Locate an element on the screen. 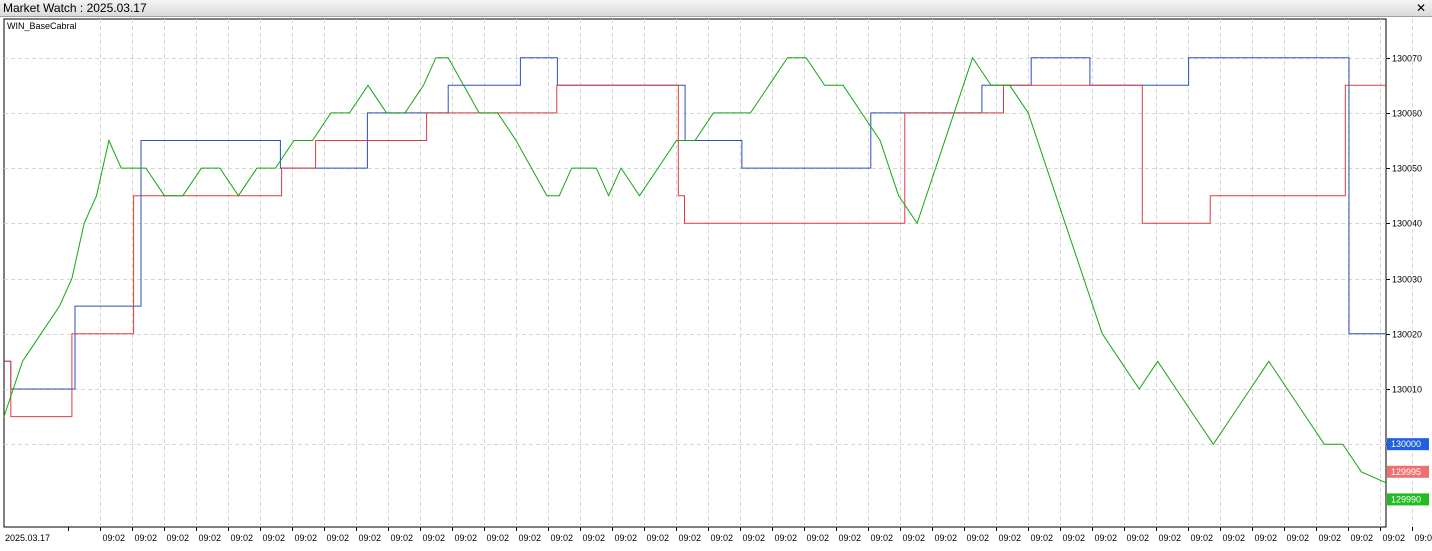 Image resolution: width=1432 pixels, height=551 pixels. y-tick-label: 130040 is located at coordinates (1407, 224).